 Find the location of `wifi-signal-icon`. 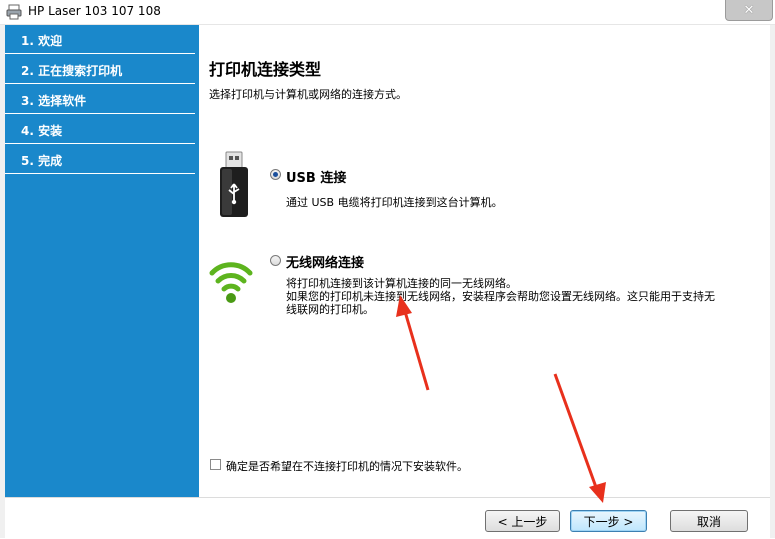

wifi-signal-icon is located at coordinates (231, 282).